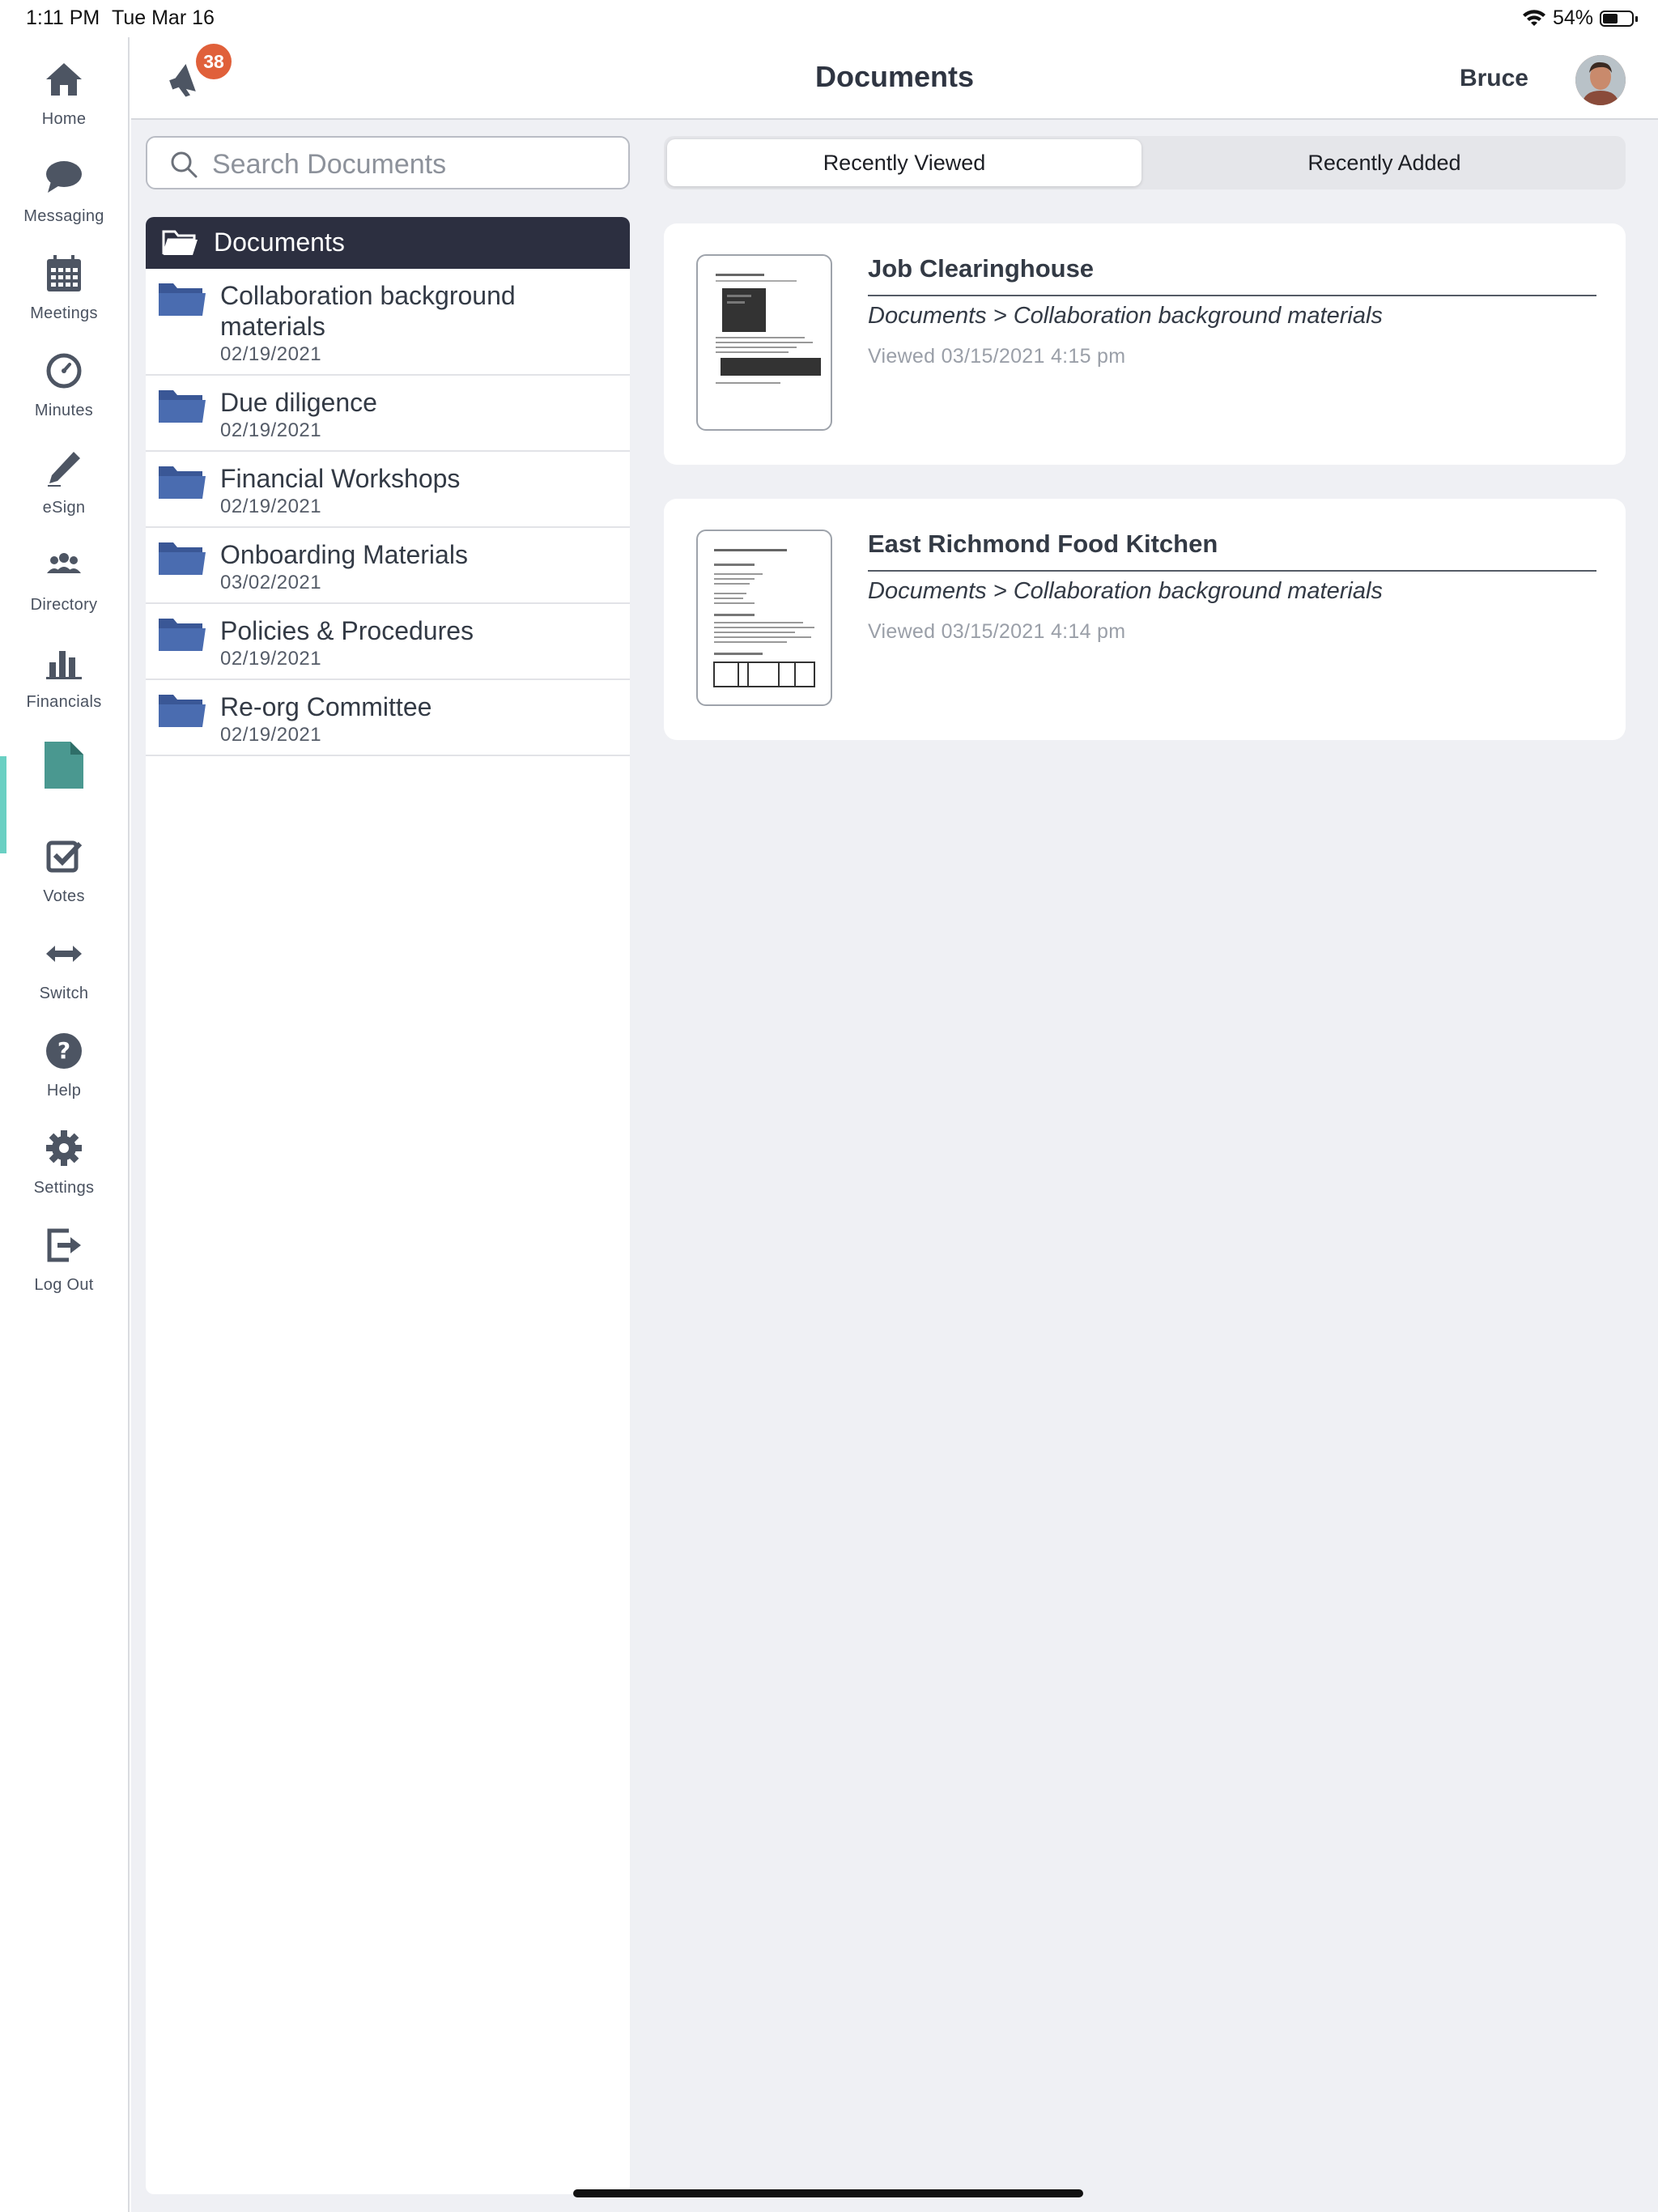 Image resolution: width=1658 pixels, height=2212 pixels. I want to click on pen-icon, so click(64, 470).